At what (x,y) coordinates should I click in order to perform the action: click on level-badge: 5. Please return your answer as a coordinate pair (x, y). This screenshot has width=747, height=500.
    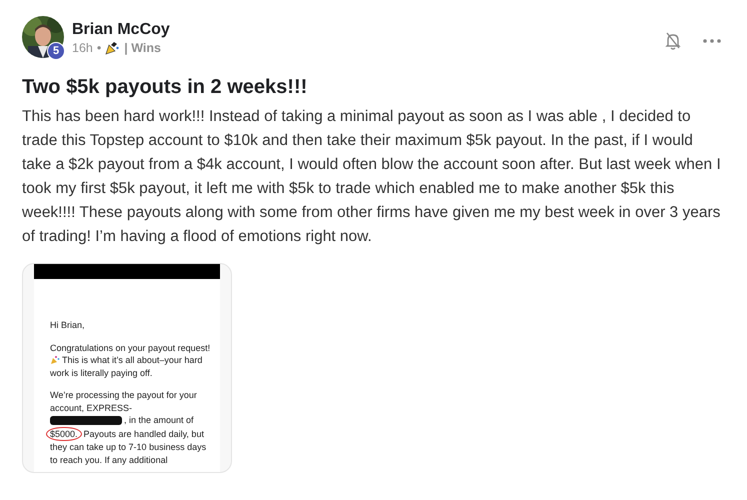
    Looking at the image, I should click on (56, 51).